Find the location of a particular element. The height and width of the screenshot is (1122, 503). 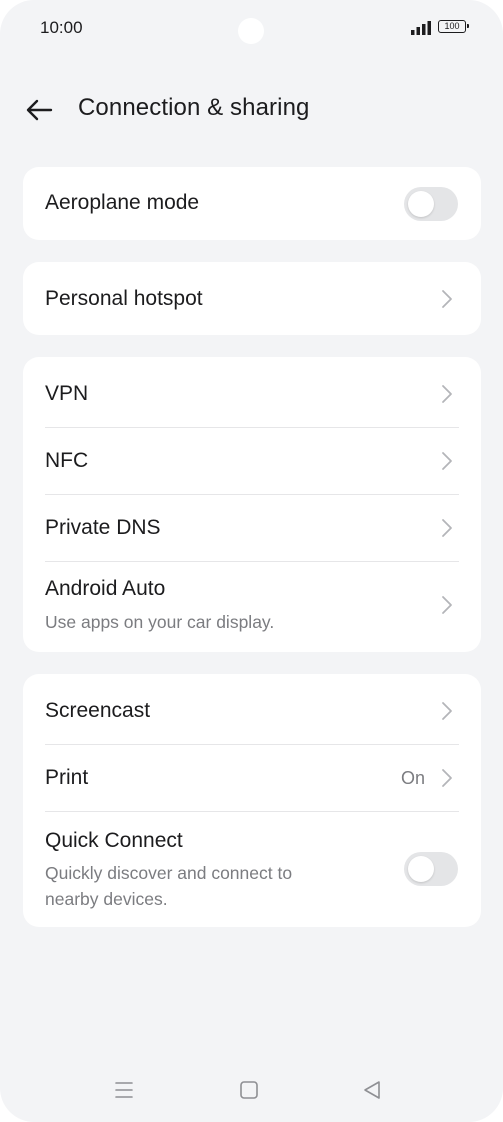

arrow-left-icon is located at coordinates (39, 110).